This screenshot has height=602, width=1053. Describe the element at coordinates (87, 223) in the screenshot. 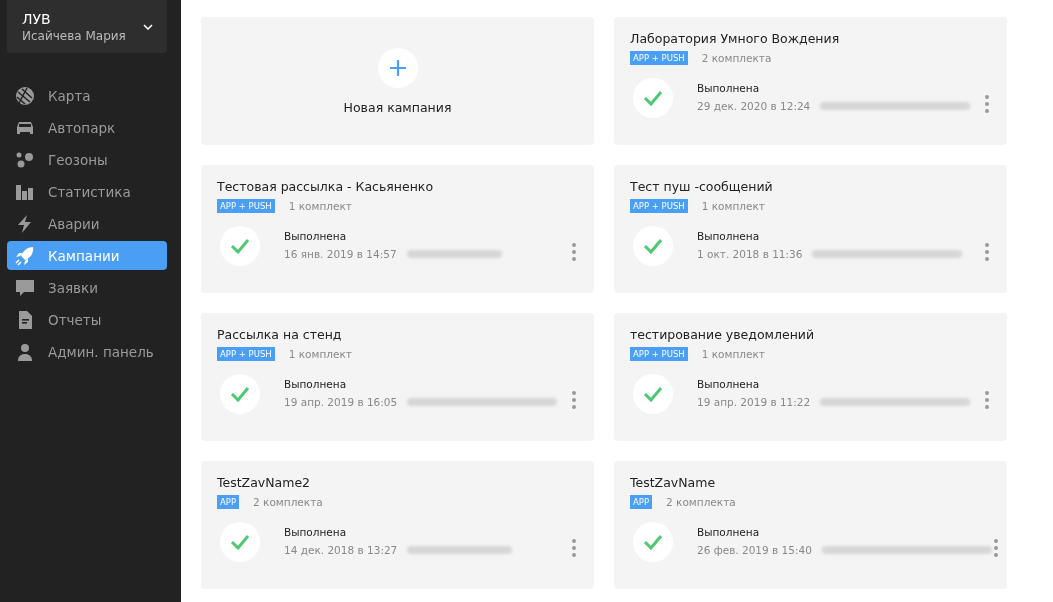

I see `nav-item: Аварии` at that location.